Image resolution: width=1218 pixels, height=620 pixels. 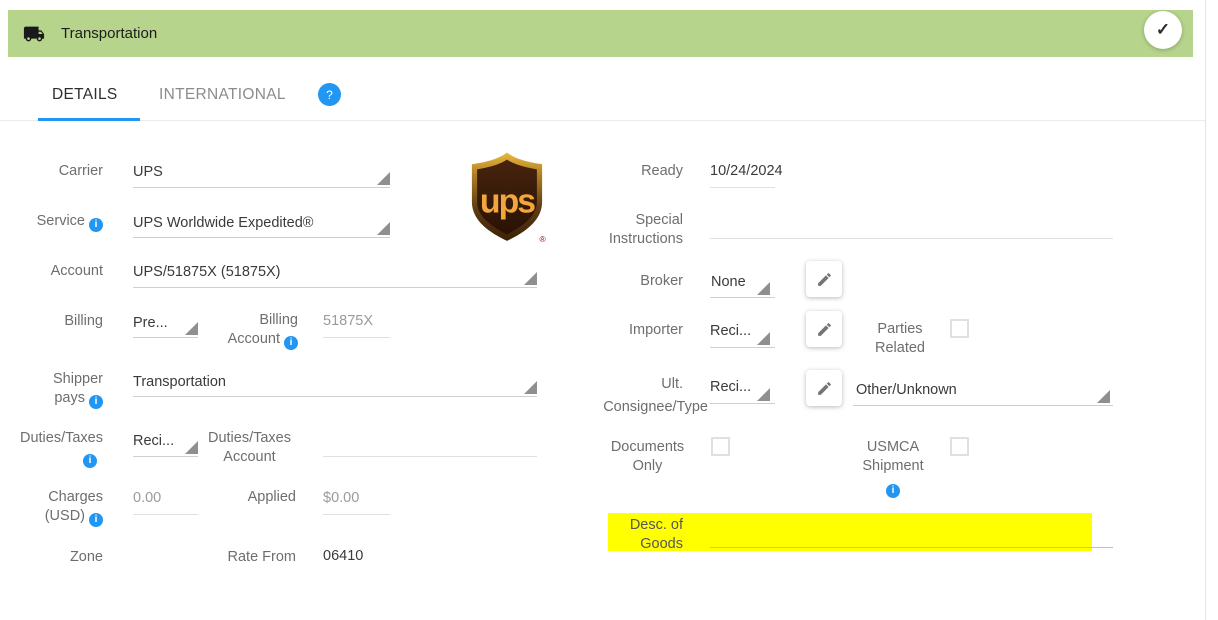 What do you see at coordinates (746, 171) in the screenshot?
I see `ready-date-input: 10/24/2024` at bounding box center [746, 171].